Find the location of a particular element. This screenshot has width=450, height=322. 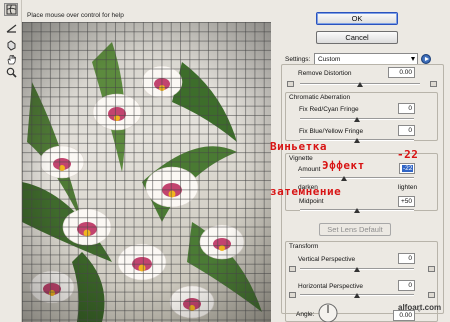

angle-dial-icon is located at coordinates (328, 312).